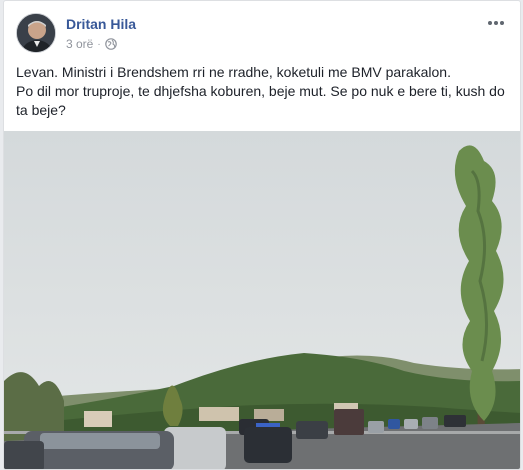 This screenshot has width=523, height=470. What do you see at coordinates (101, 24) in the screenshot?
I see `author-name-link: Dritan Hila` at bounding box center [101, 24].